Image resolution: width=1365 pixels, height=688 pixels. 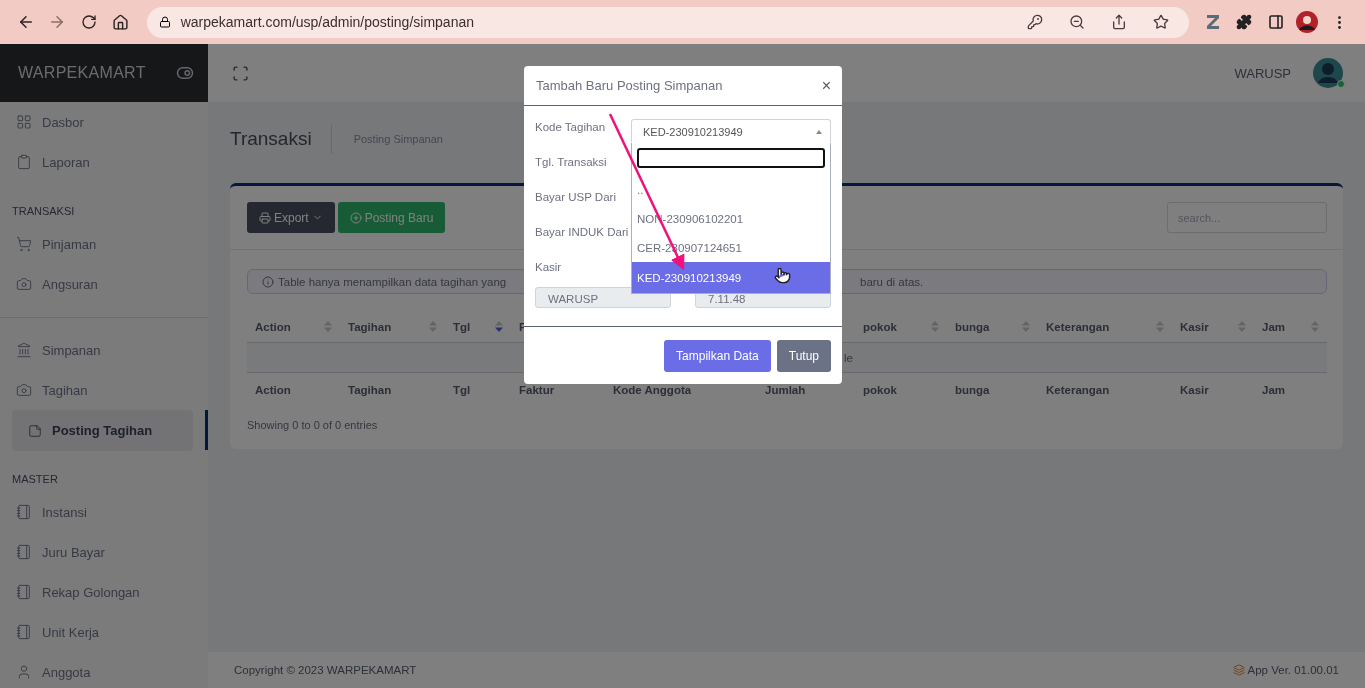 I want to click on section-heading: TRANSAKSI, so click(x=43, y=211).